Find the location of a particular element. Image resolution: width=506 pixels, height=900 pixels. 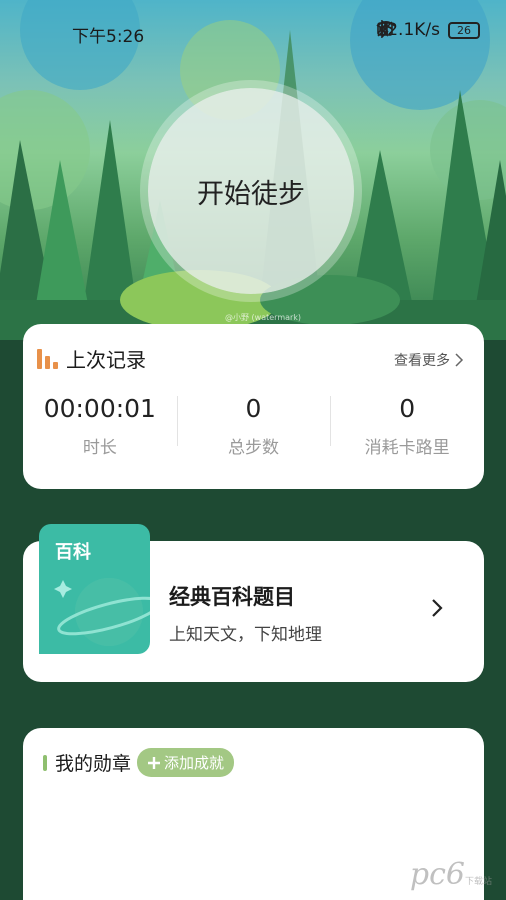

last-record-header: 上次记录 is located at coordinates (91, 358).